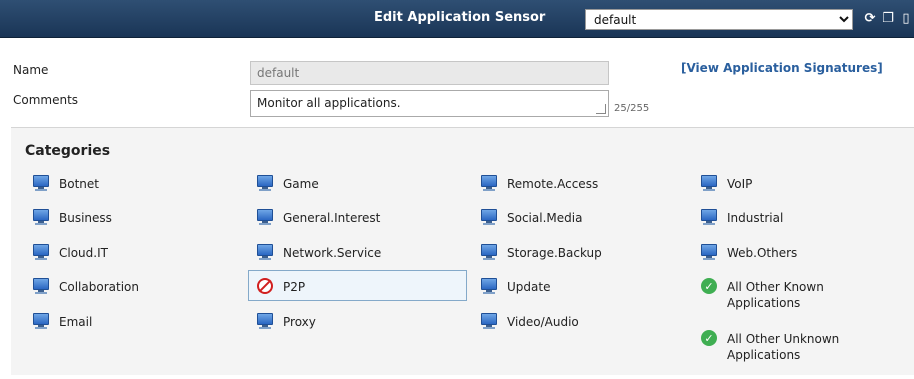 This screenshot has width=914, height=379. Describe the element at coordinates (870, 18) in the screenshot. I see `refresh-icon: ⟳` at that location.